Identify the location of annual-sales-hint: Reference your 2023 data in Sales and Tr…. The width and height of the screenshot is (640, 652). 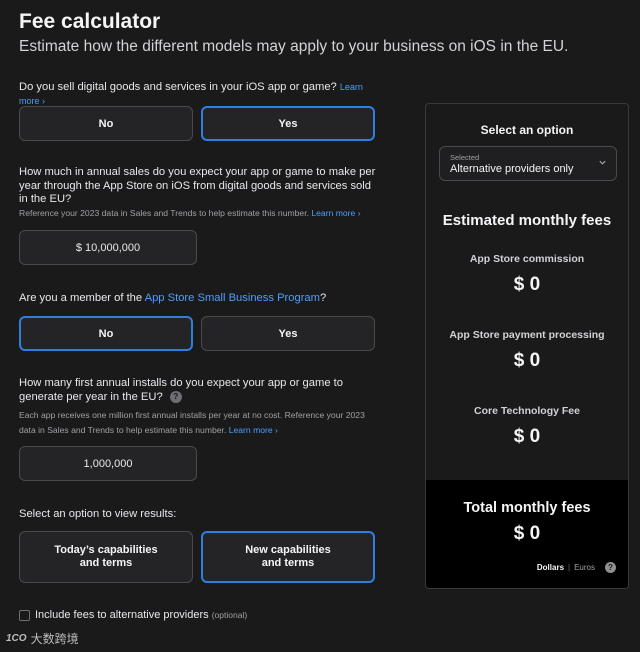
(199, 213).